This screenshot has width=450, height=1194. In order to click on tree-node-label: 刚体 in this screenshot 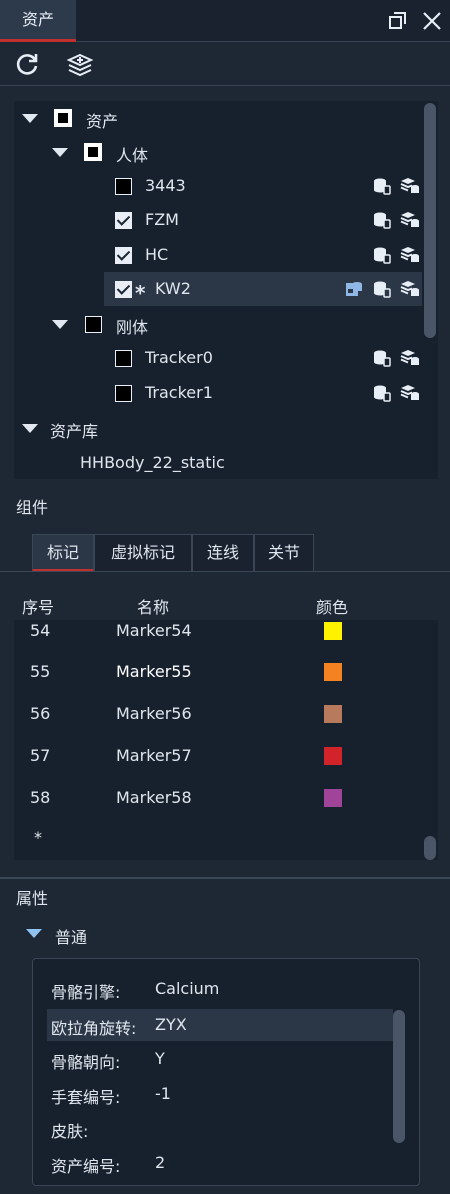, I will do `click(132, 327)`.